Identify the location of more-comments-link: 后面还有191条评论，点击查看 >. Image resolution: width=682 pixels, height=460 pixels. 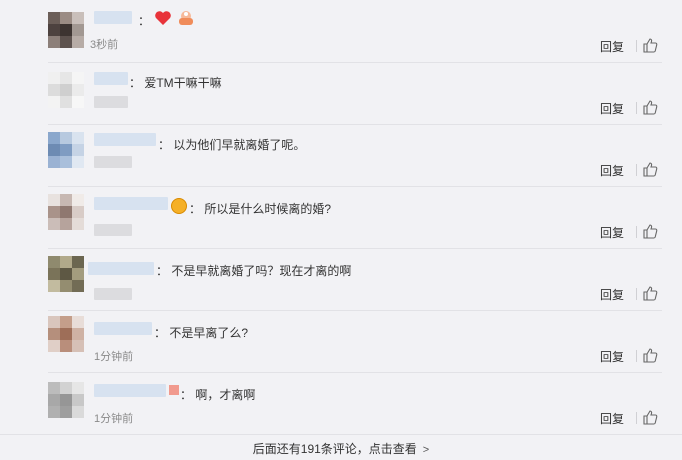
(341, 450).